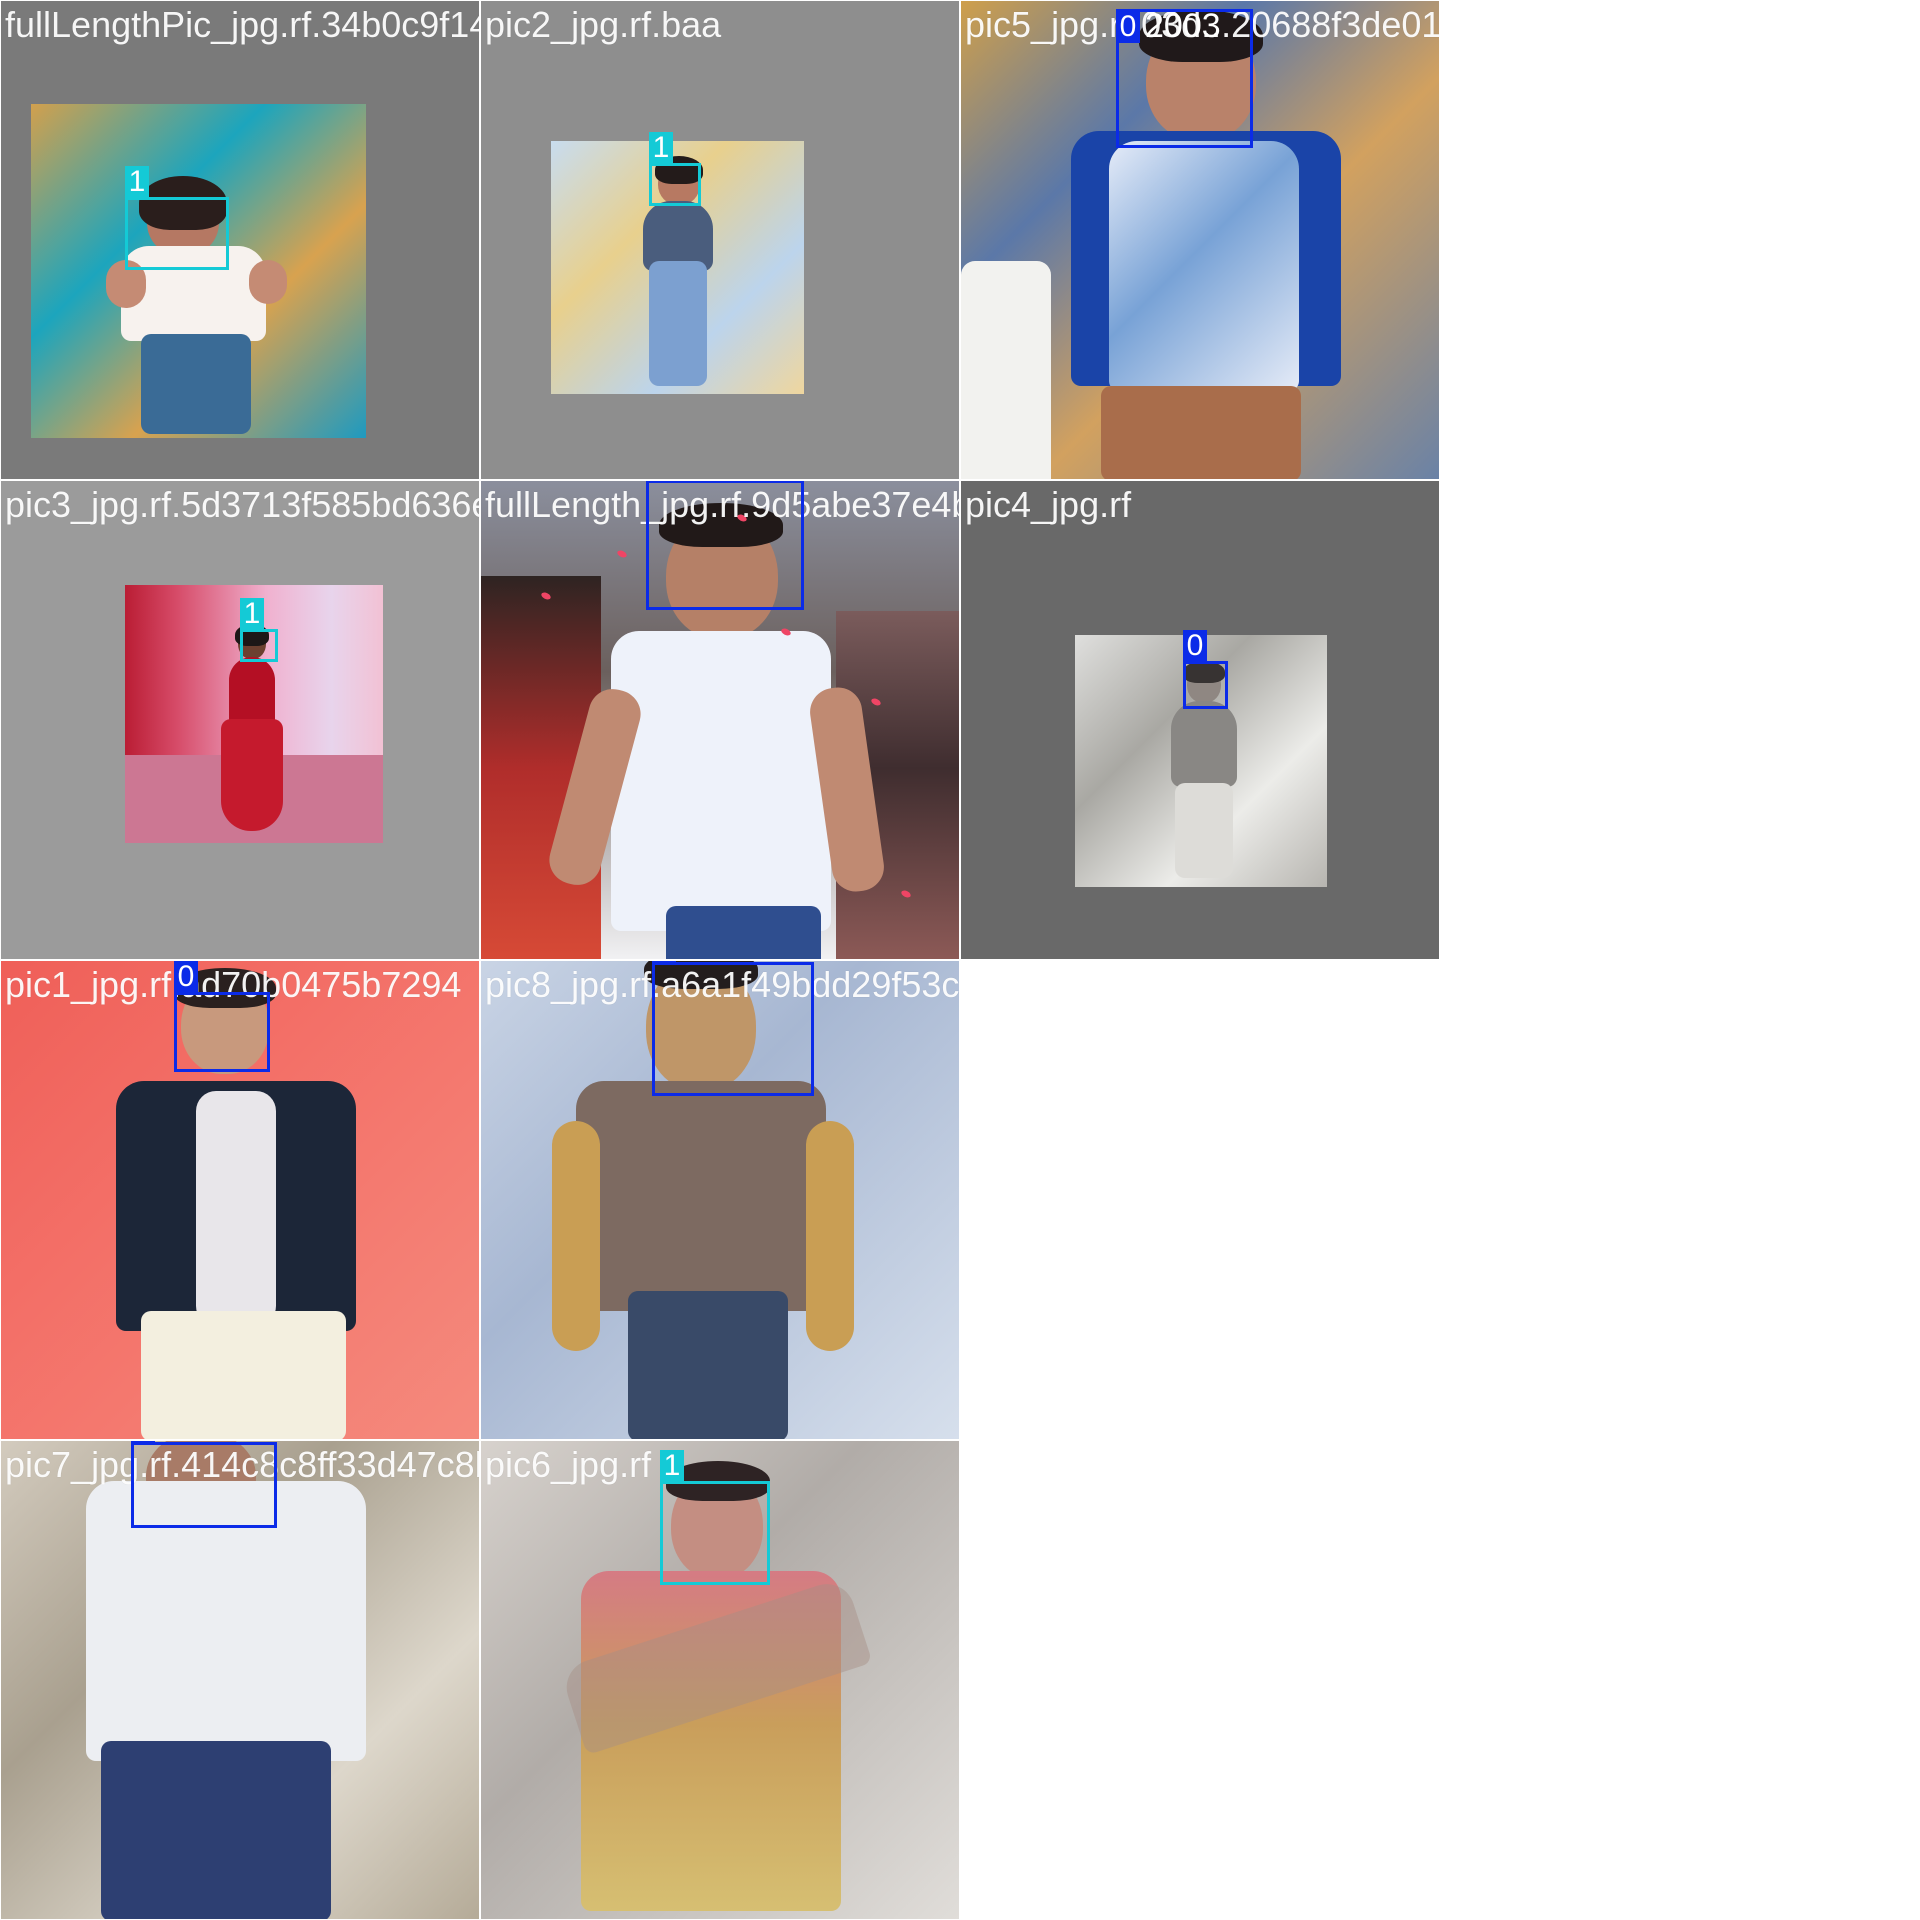 The height and width of the screenshot is (1920, 1920). Describe the element at coordinates (1048, 504) in the screenshot. I see `file-label: pic4_jpg.rf` at that location.